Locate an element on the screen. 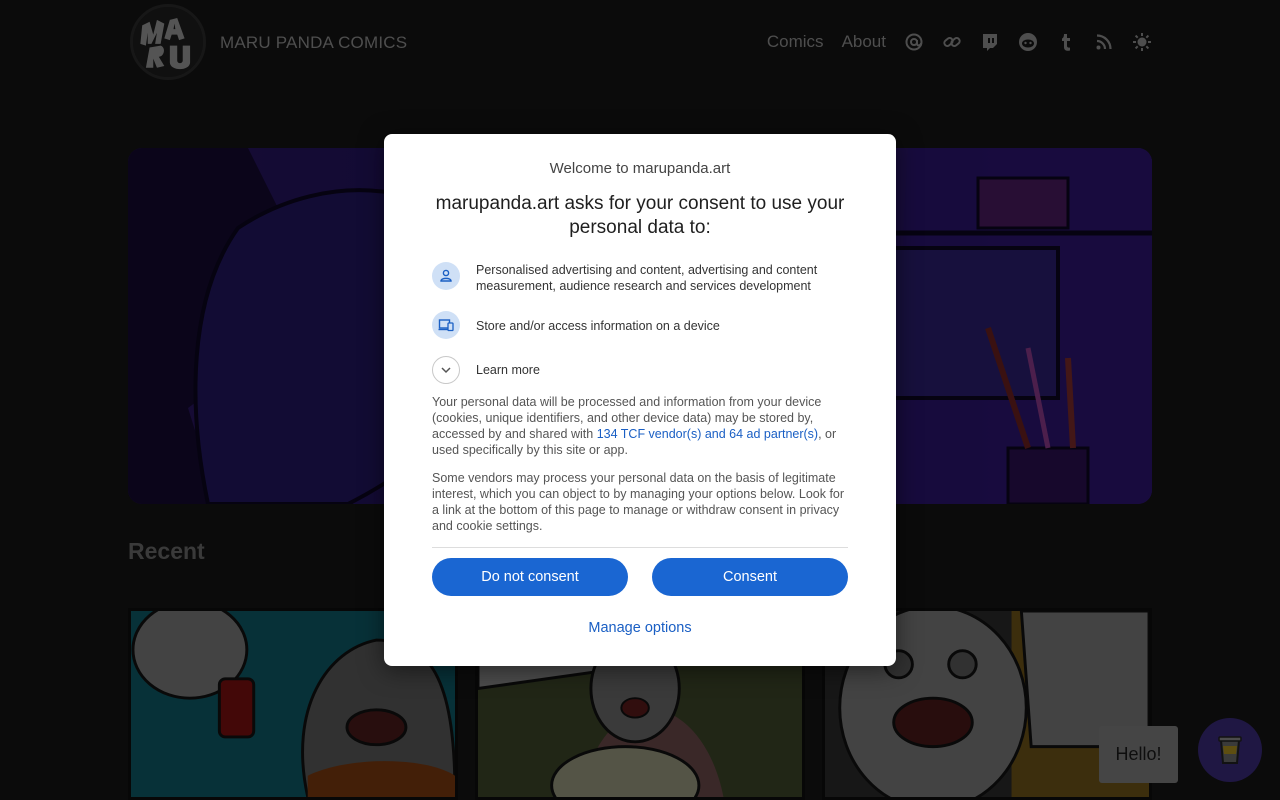 The image size is (1280, 800). consent-welcome: Welcome to marupanda.art is located at coordinates (640, 168).